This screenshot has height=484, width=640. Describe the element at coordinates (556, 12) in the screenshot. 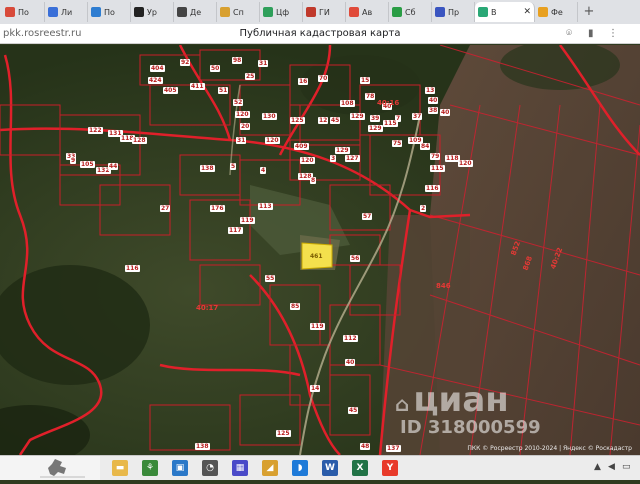

I see `browser-tab-12: Фе` at that location.